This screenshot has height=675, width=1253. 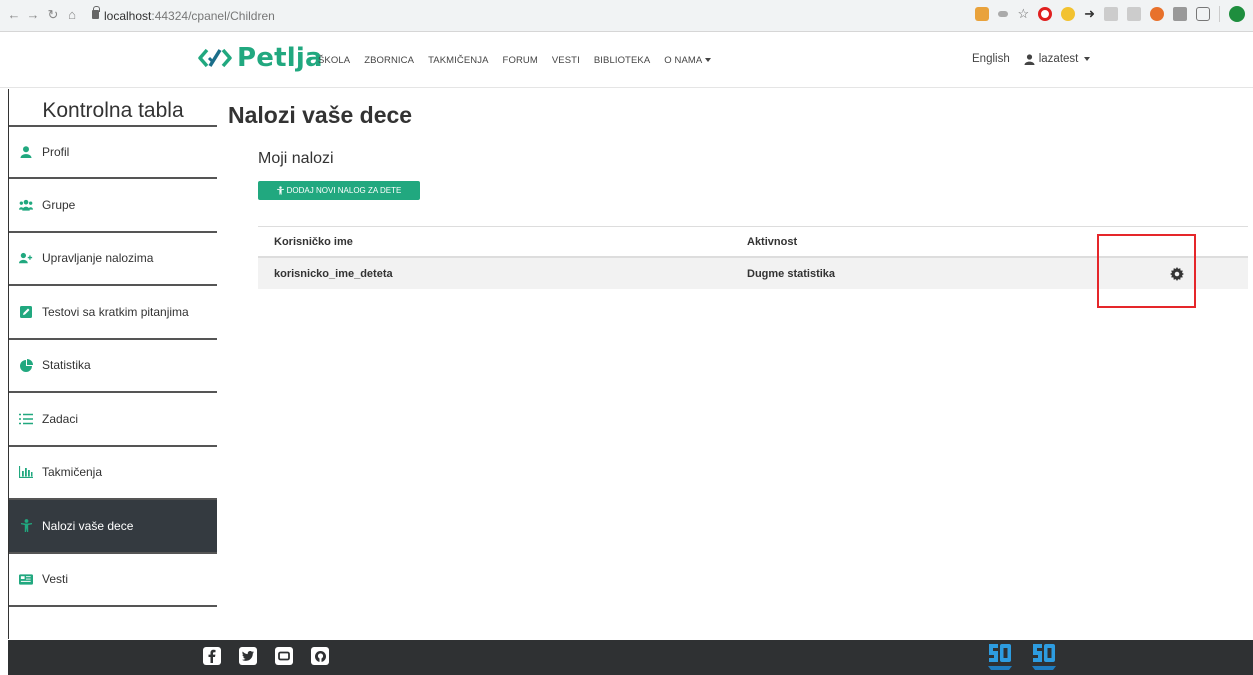 What do you see at coordinates (334, 60) in the screenshot?
I see `nav-skola: ŠKOLA` at bounding box center [334, 60].